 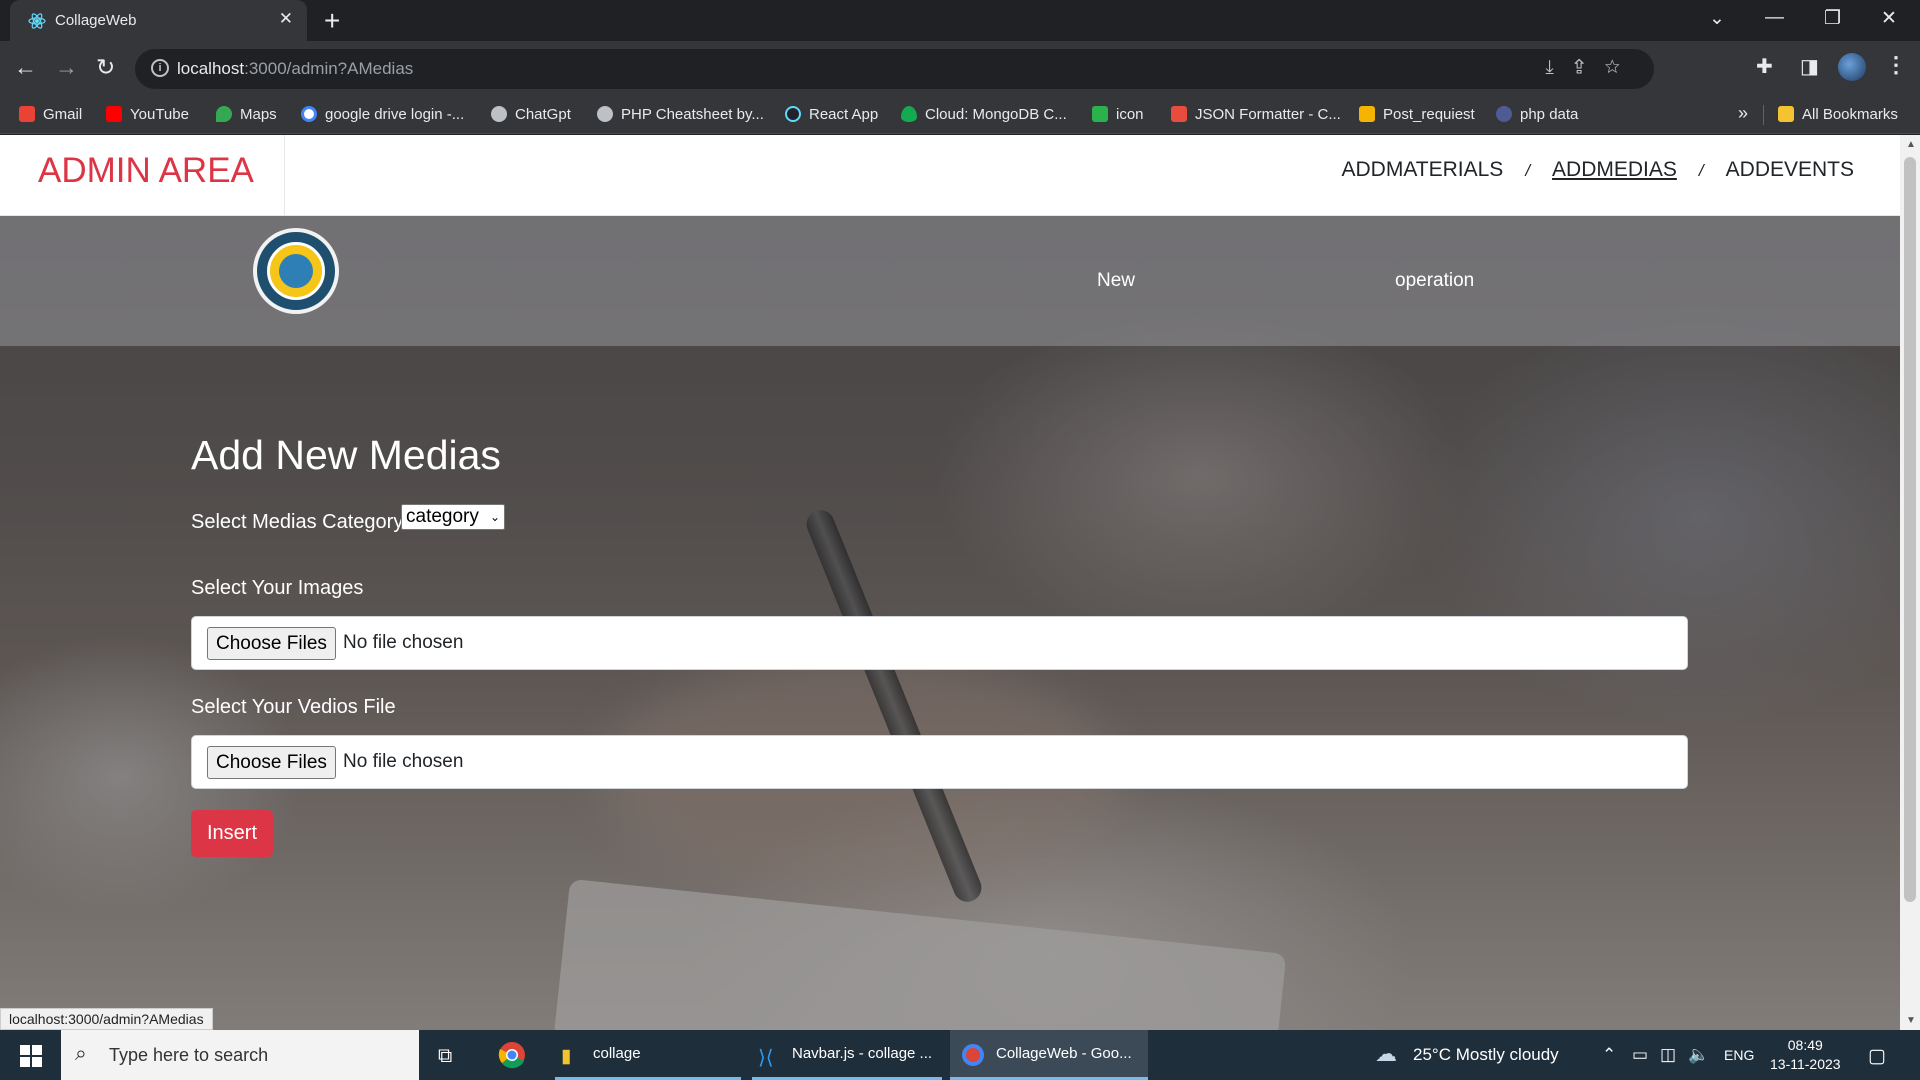 I want to click on videos-label: Select Your Vedios File, so click(x=293, y=707).